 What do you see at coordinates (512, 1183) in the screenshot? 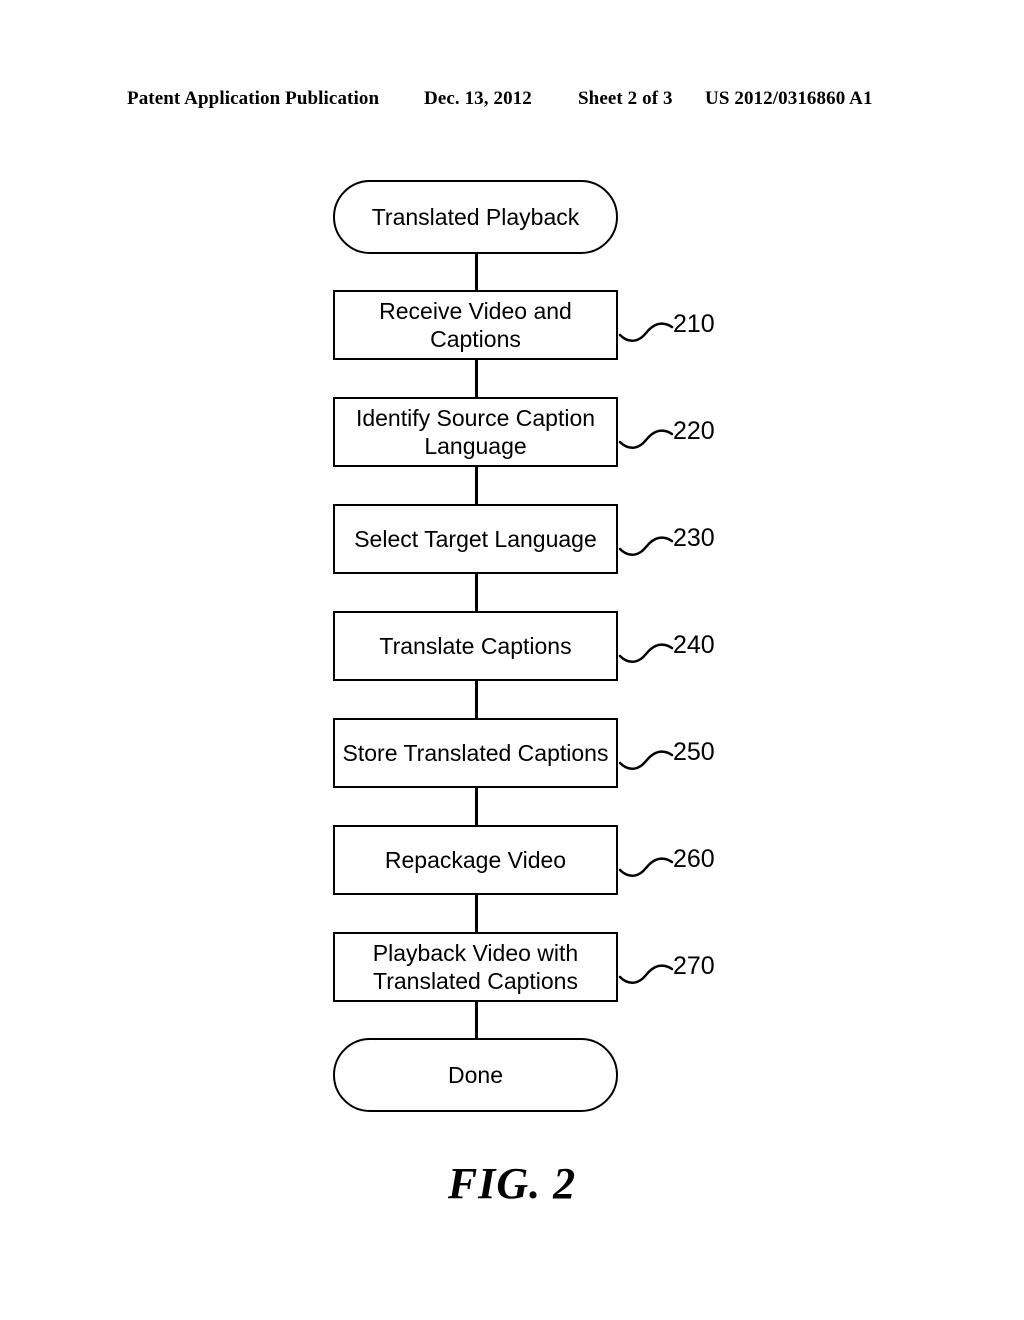
I see `figure-caption: FIG. 2` at bounding box center [512, 1183].